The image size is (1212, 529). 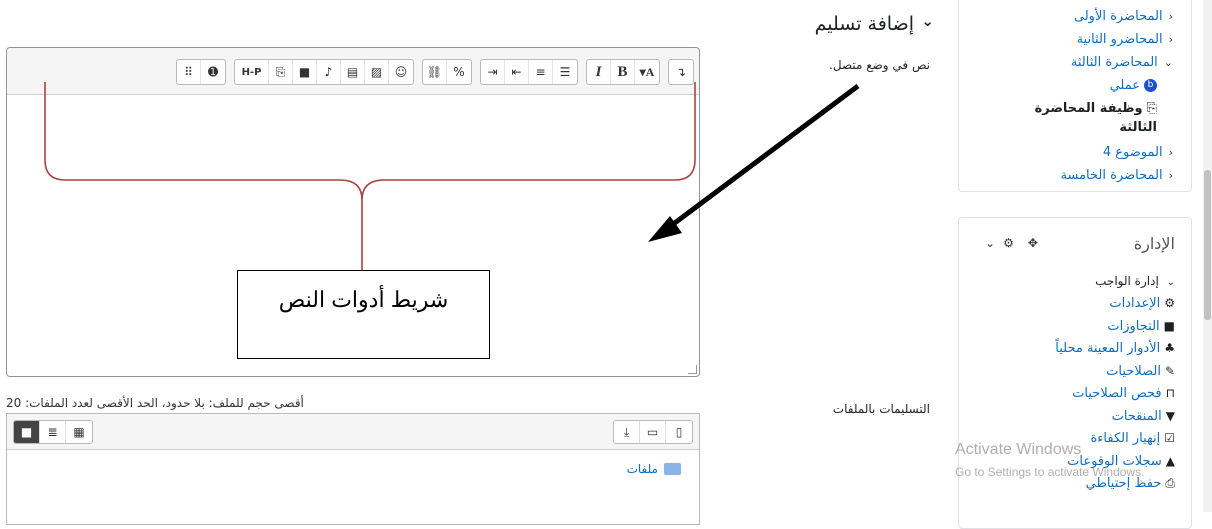 I want to click on nav-item: ⌄ المحاضرة الثالثة, so click(x=1122, y=62).